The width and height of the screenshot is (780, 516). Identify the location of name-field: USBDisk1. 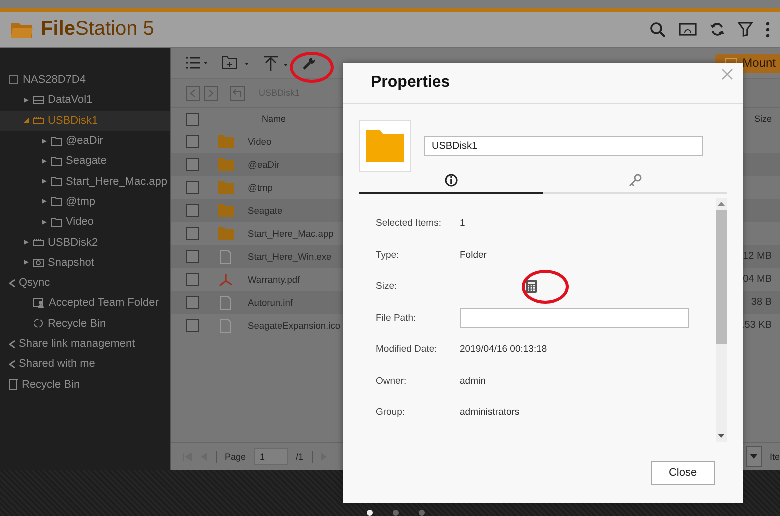
(563, 146).